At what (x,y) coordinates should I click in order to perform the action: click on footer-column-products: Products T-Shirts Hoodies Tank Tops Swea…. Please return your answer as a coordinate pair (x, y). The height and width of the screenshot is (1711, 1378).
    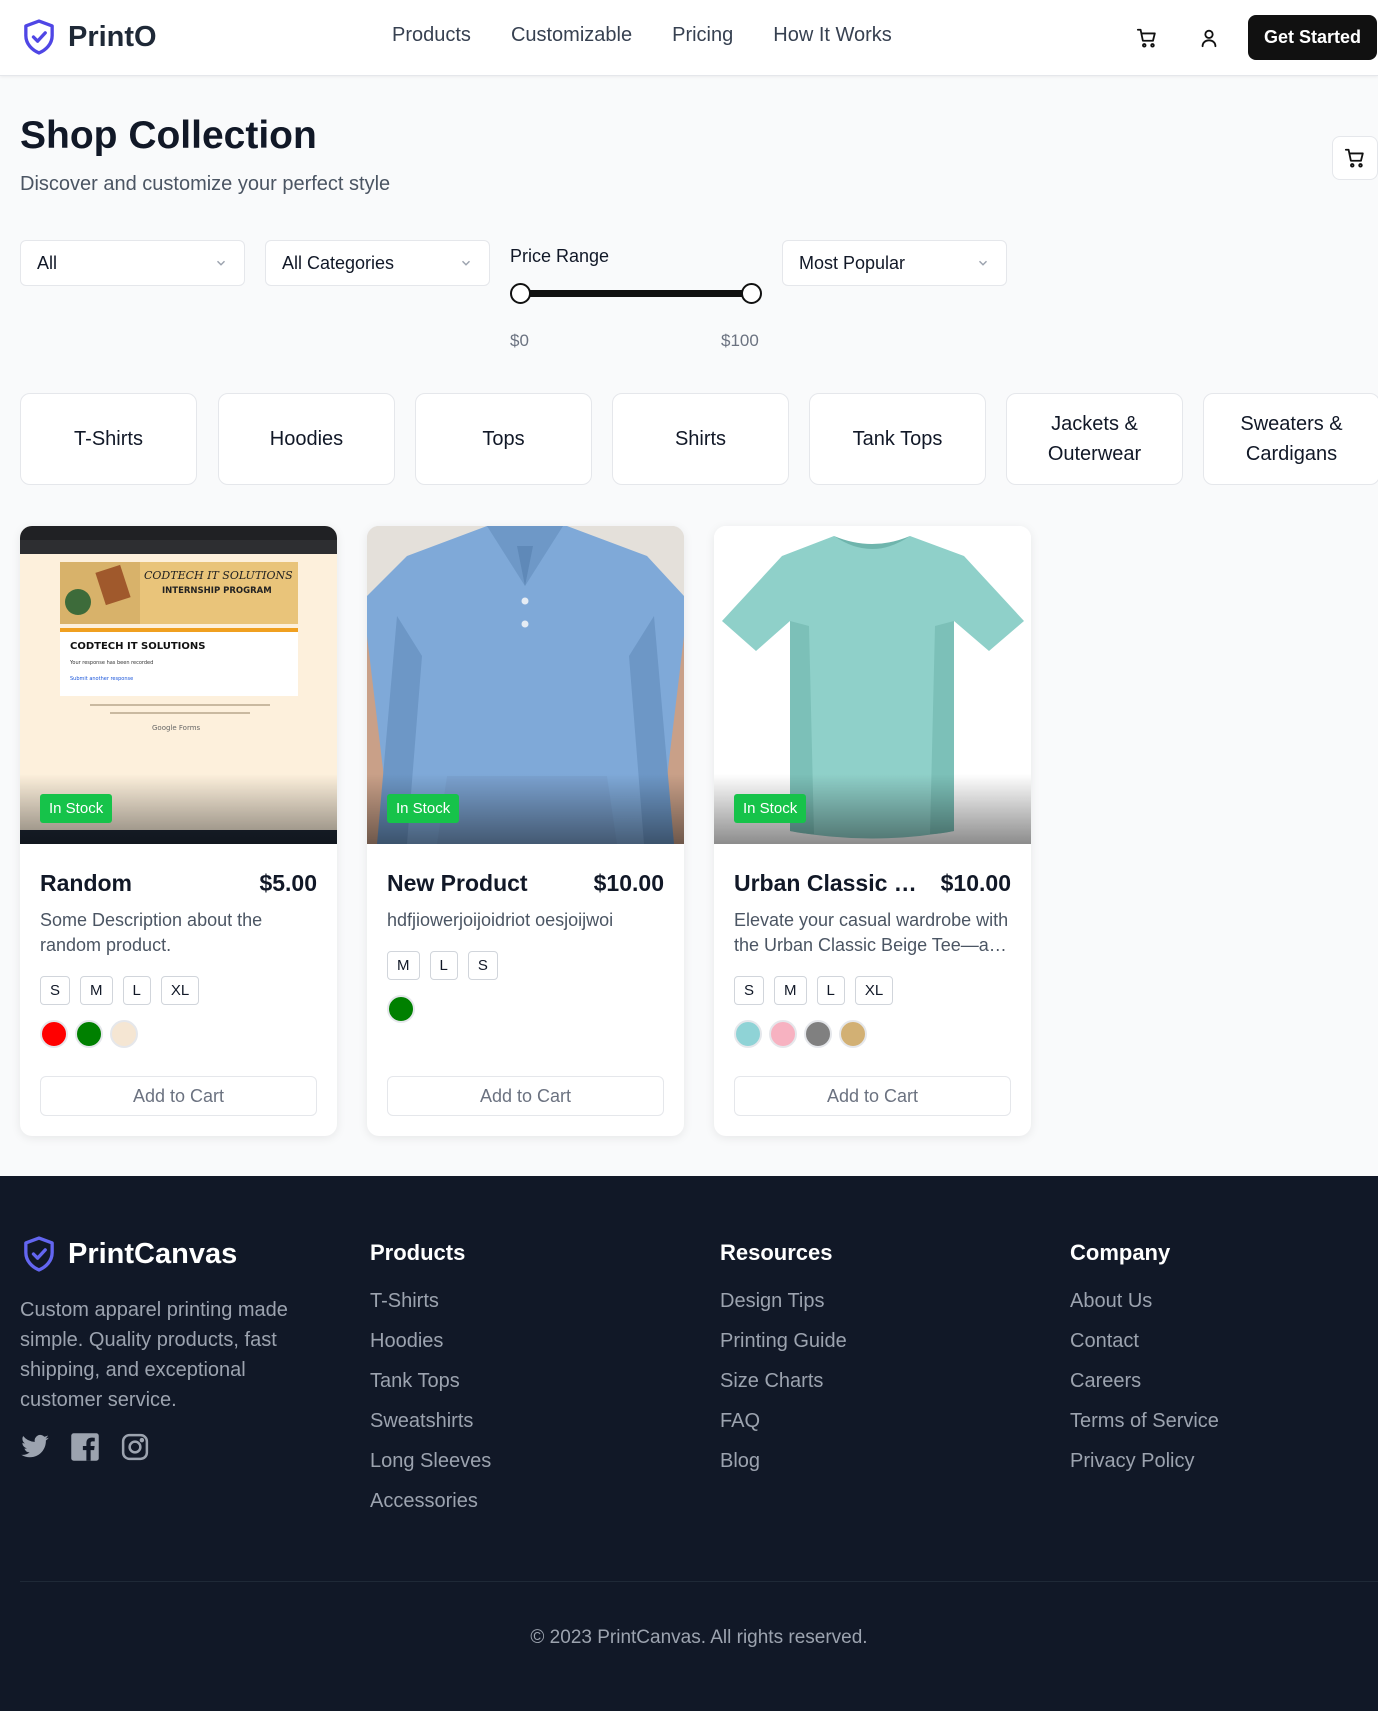
    Looking at the image, I should click on (430, 1384).